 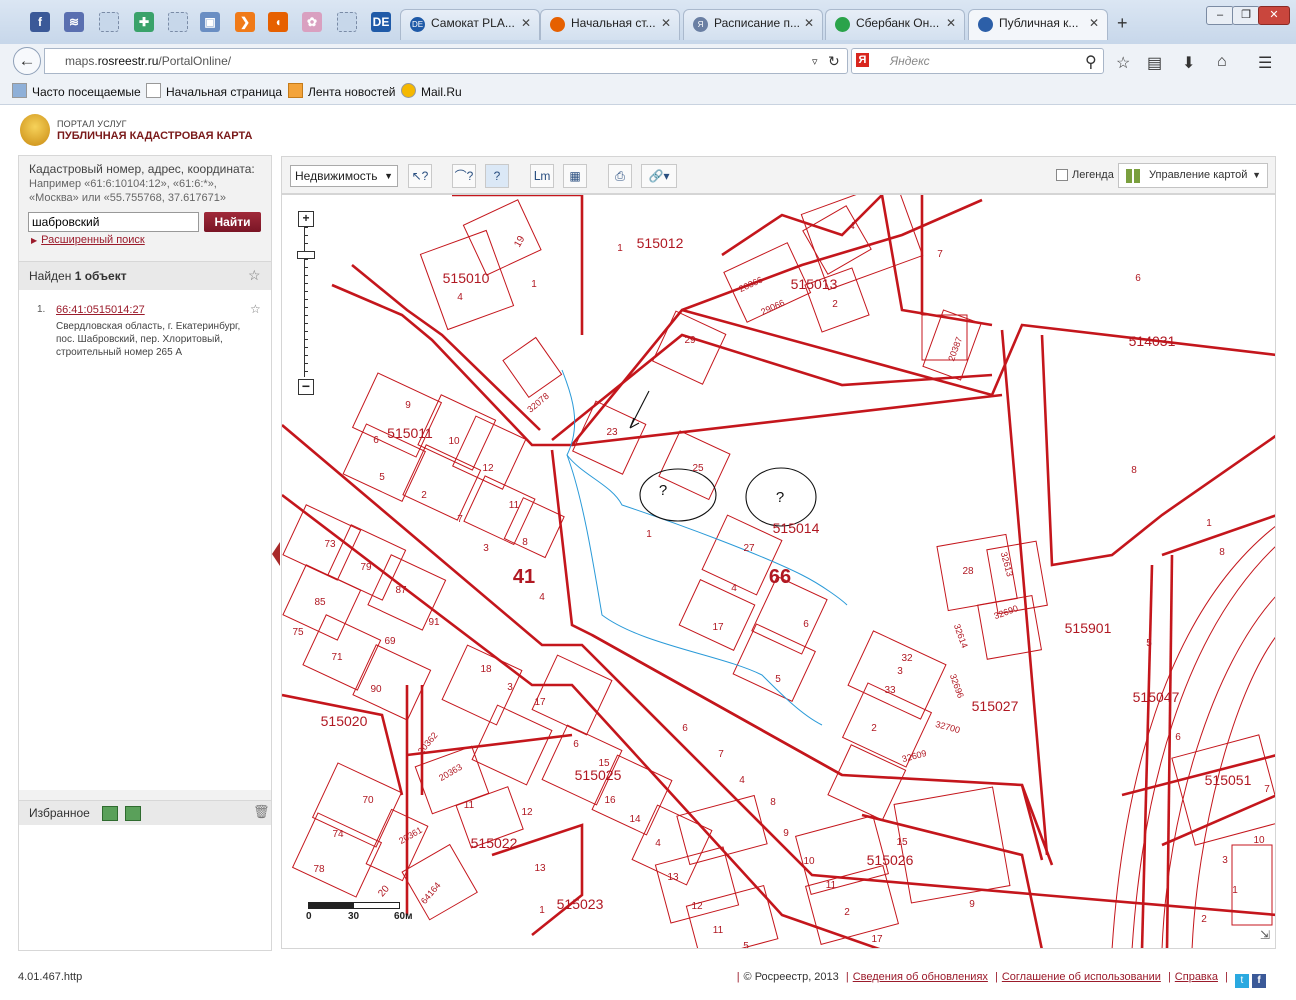 I want to click on favorite-star-icon: ☆, so click(x=255, y=309).